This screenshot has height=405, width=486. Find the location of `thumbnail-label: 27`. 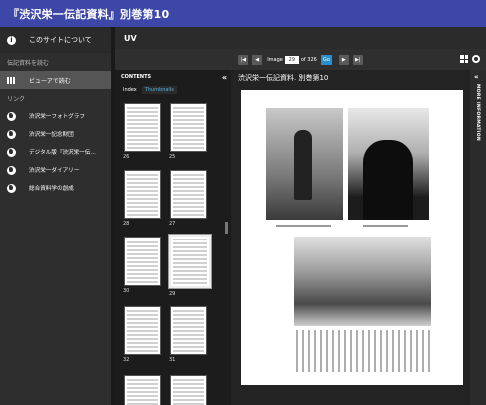

thumbnail-label: 27 is located at coordinates (172, 224).